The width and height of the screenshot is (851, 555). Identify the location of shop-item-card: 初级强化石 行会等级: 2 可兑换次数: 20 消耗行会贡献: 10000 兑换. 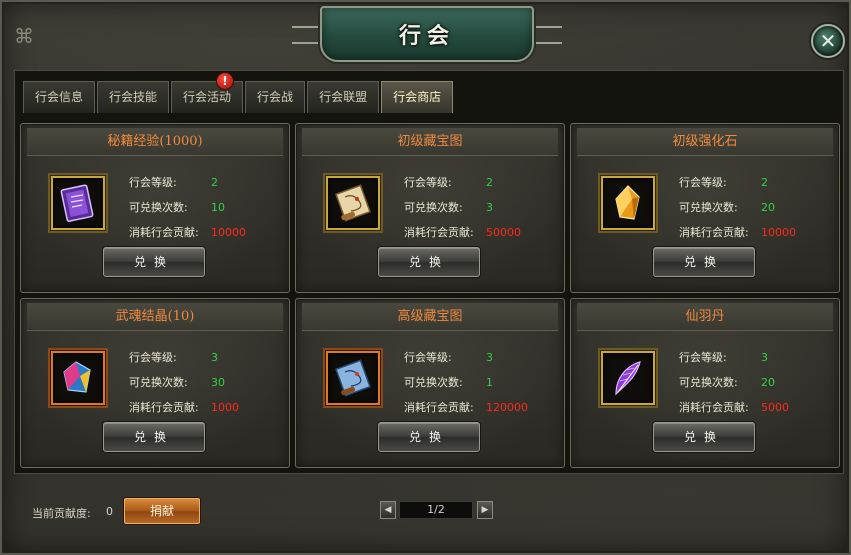
(705, 208).